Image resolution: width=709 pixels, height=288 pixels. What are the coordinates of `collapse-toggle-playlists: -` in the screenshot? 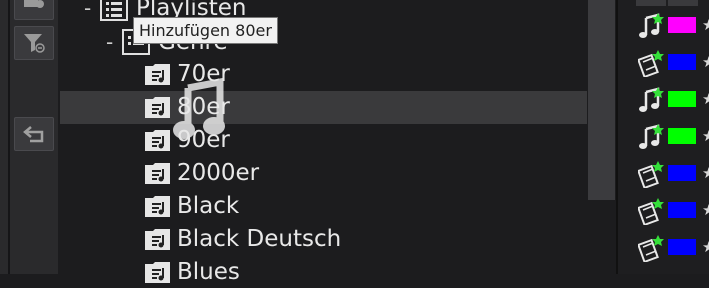 It's located at (87, 10).